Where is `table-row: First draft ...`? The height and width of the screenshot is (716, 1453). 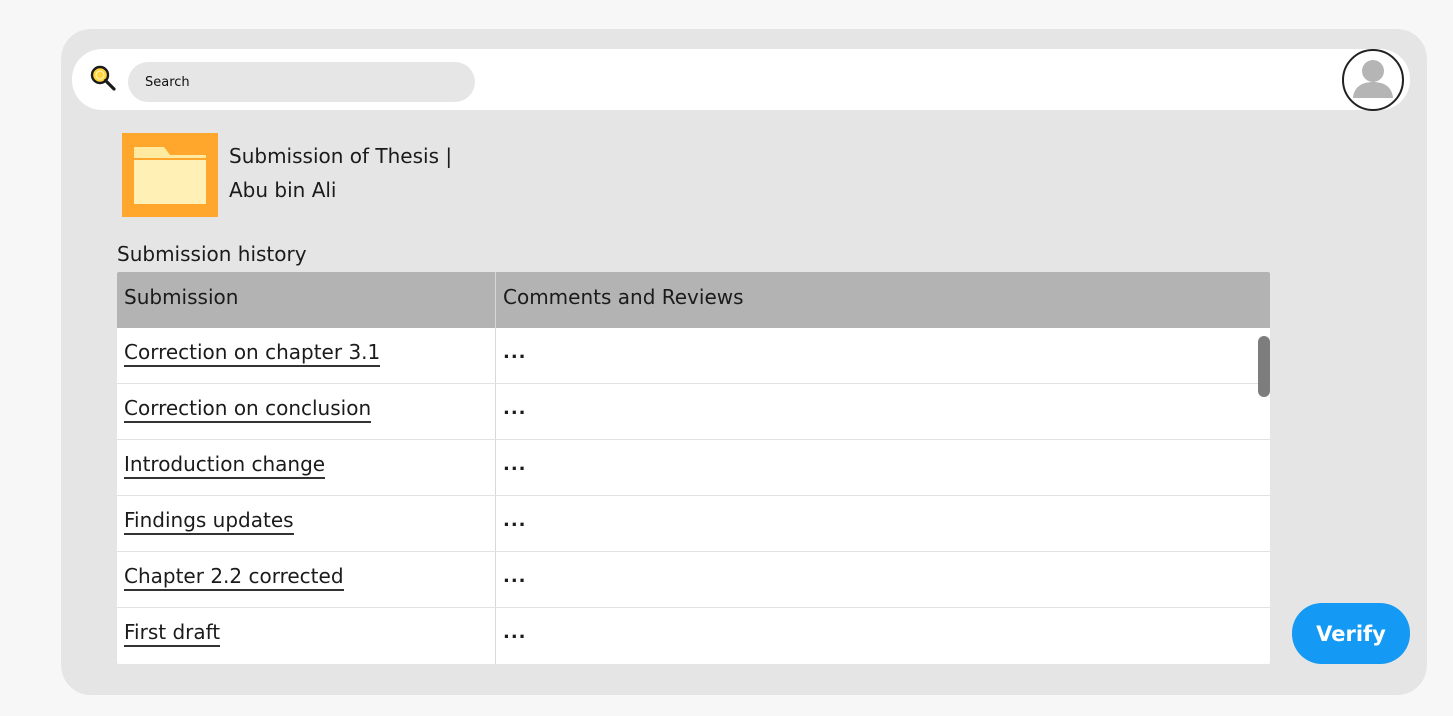
table-row: First draft ... is located at coordinates (693, 636).